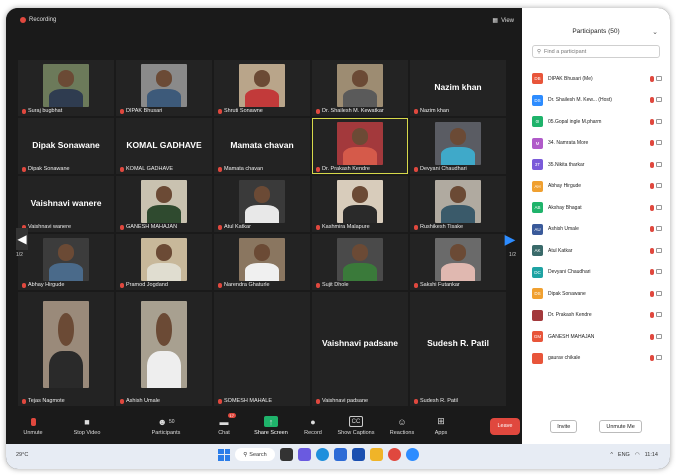 The height and width of the screenshot is (475, 676). Describe the element at coordinates (262, 204) in the screenshot. I see `video-tile: Atul Katkar` at that location.